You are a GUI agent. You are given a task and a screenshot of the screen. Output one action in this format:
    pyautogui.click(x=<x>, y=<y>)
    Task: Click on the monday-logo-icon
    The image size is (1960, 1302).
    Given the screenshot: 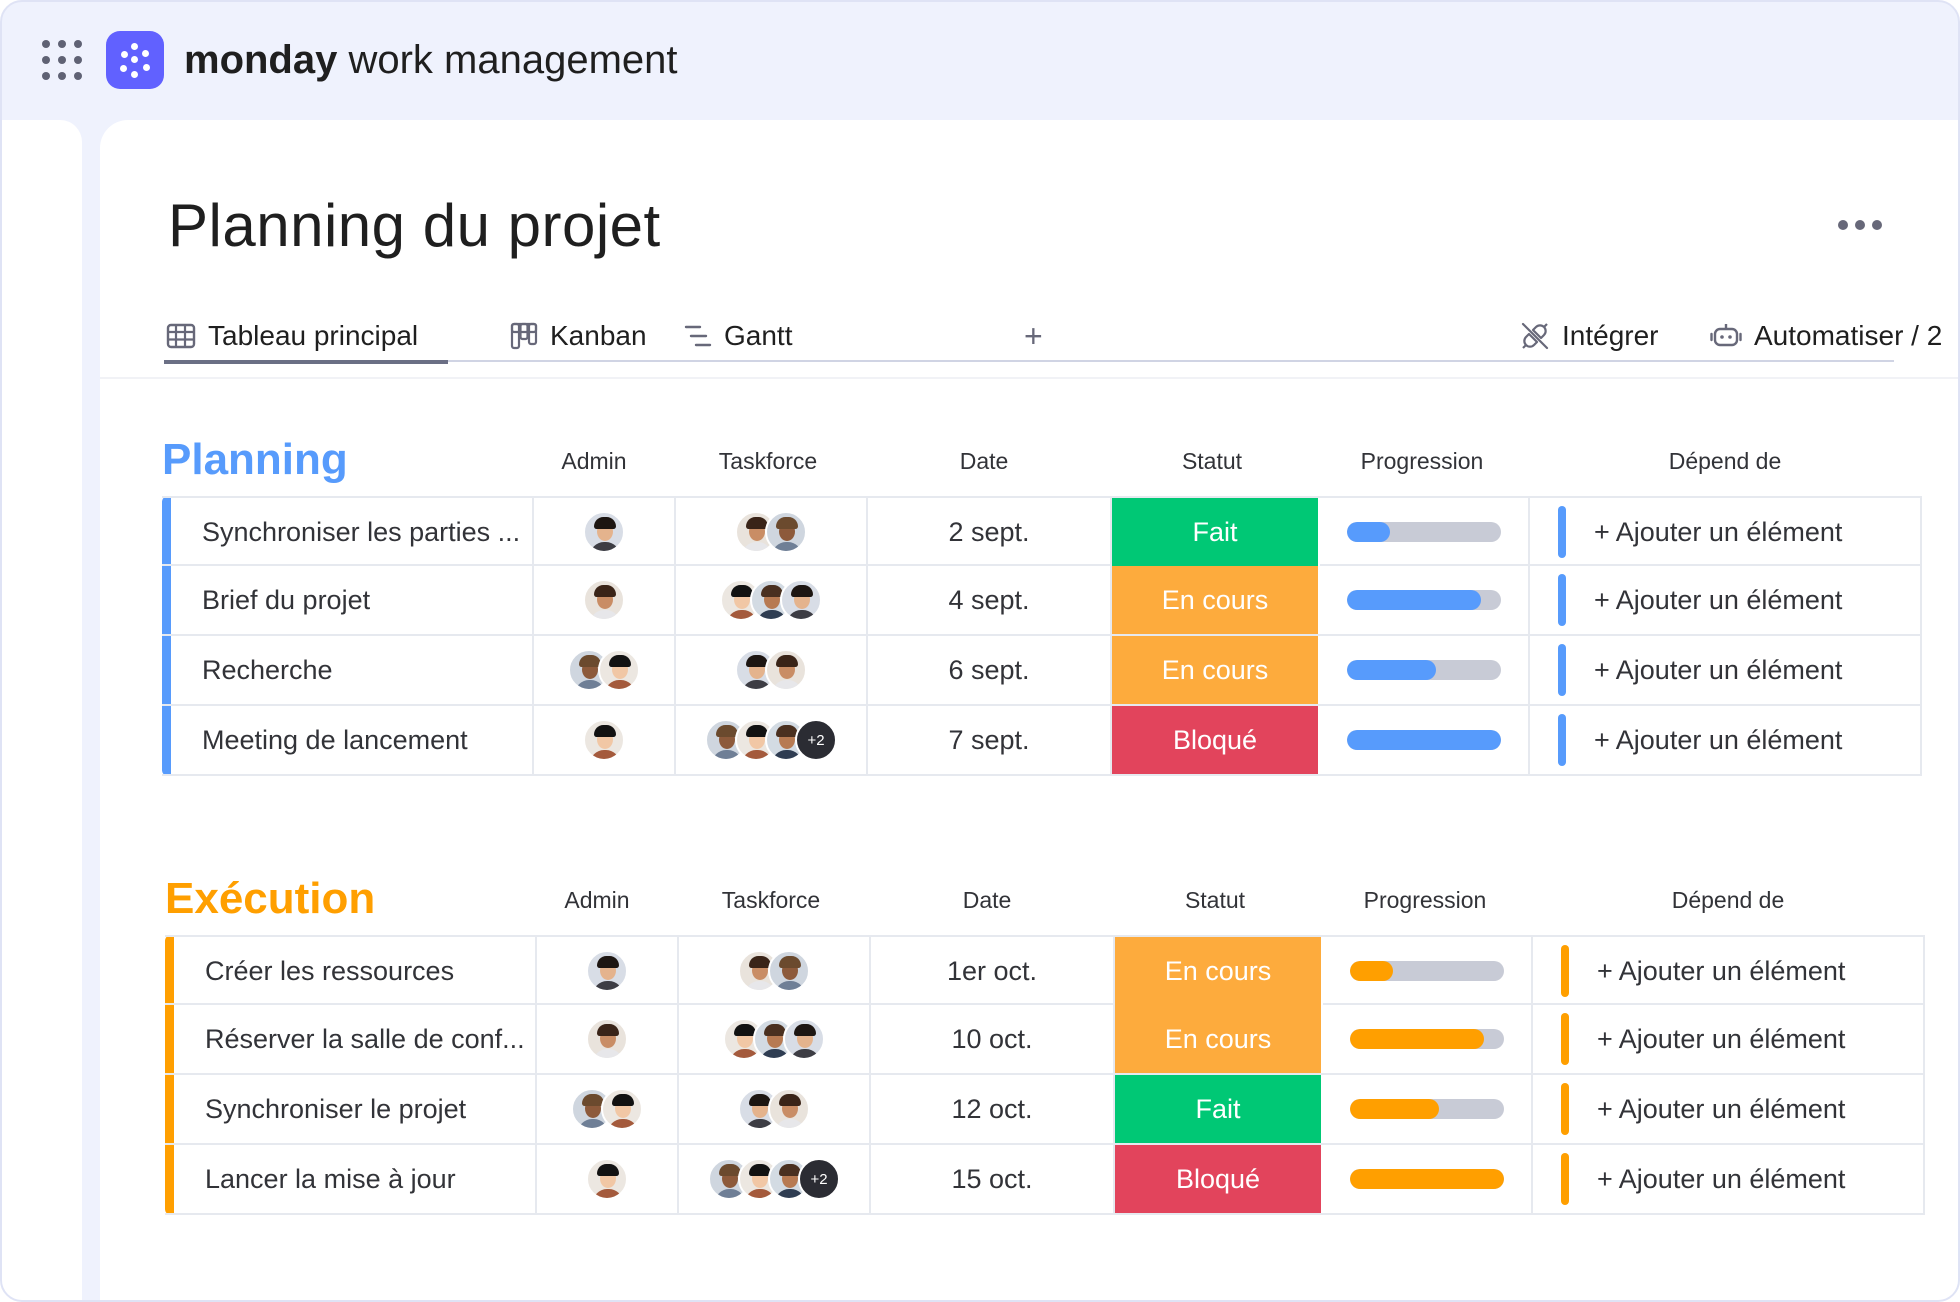 What is the action you would take?
    pyautogui.click(x=135, y=60)
    